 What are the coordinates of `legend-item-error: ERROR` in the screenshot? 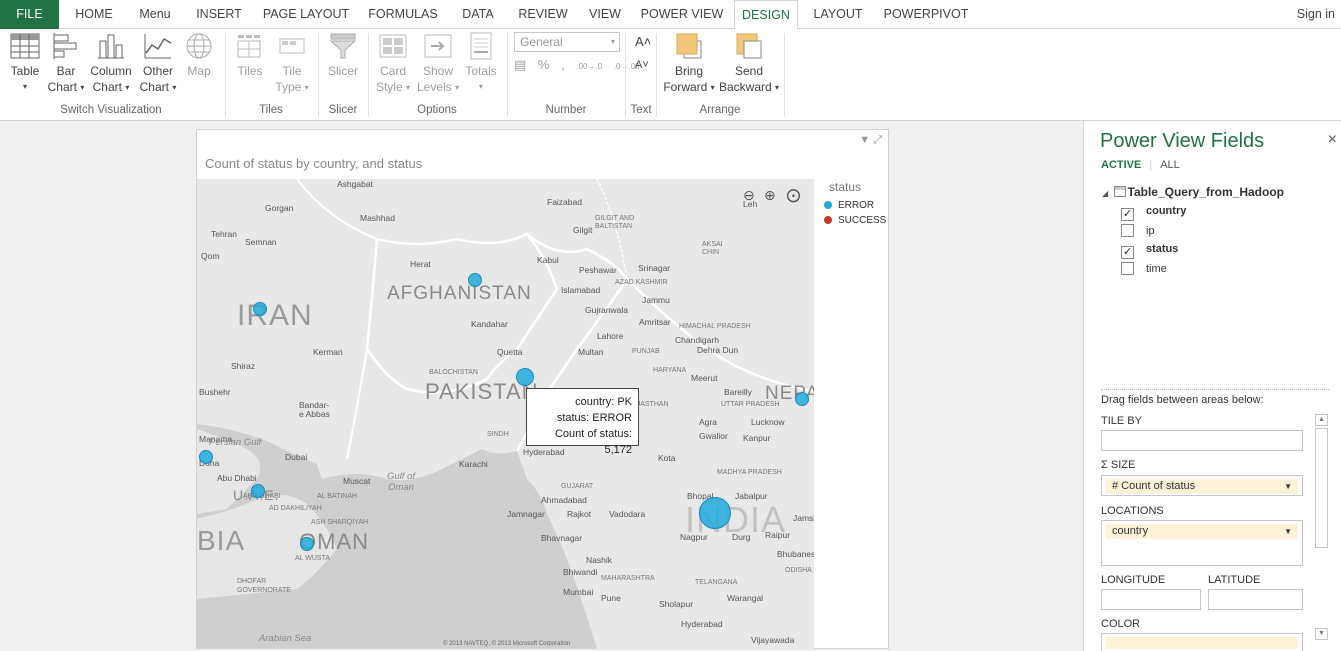 It's located at (853, 205).